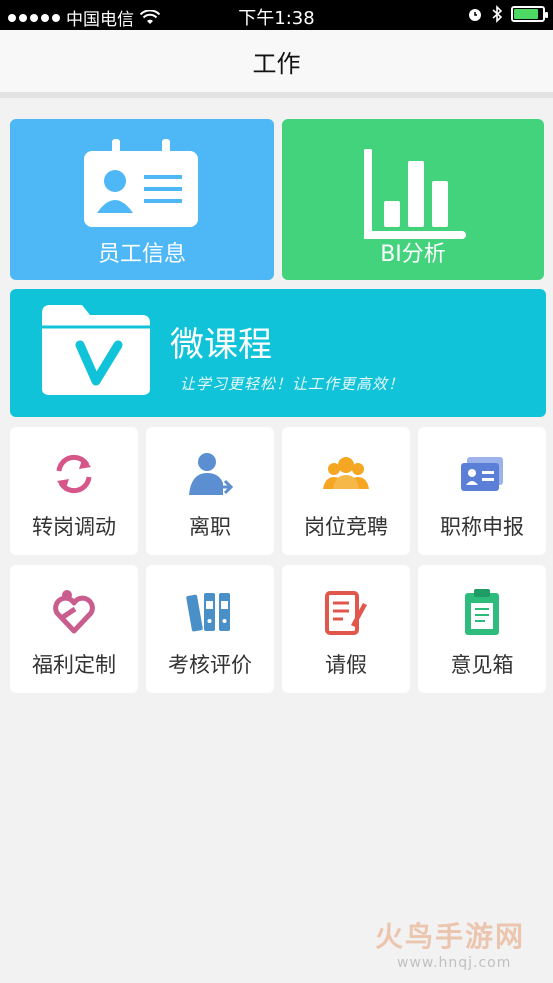 The height and width of the screenshot is (983, 553). Describe the element at coordinates (346, 473) in the screenshot. I see `group-people-icon` at that location.